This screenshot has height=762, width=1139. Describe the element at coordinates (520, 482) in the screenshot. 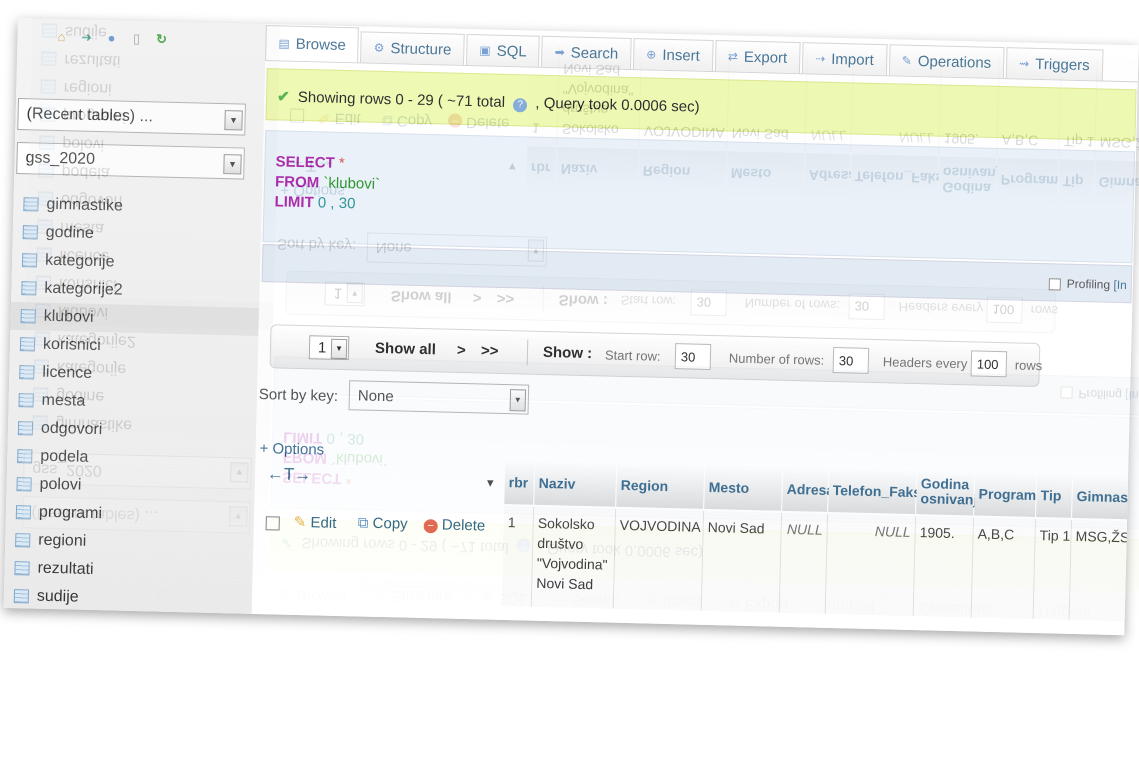

I see `column-header: rbr` at that location.